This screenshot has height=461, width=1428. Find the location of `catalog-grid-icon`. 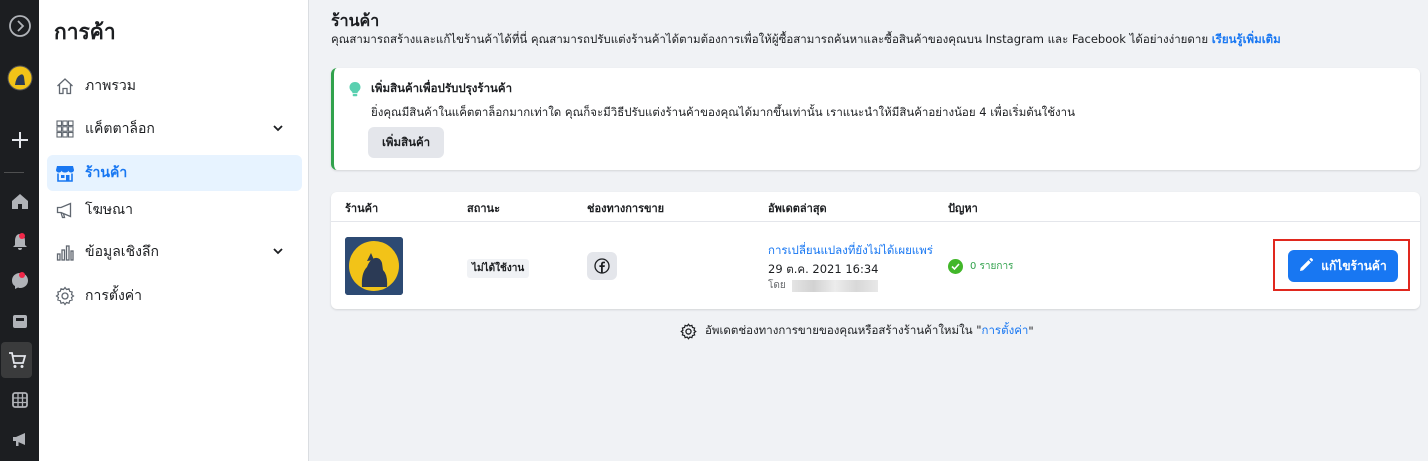

catalog-grid-icon is located at coordinates (65, 129).